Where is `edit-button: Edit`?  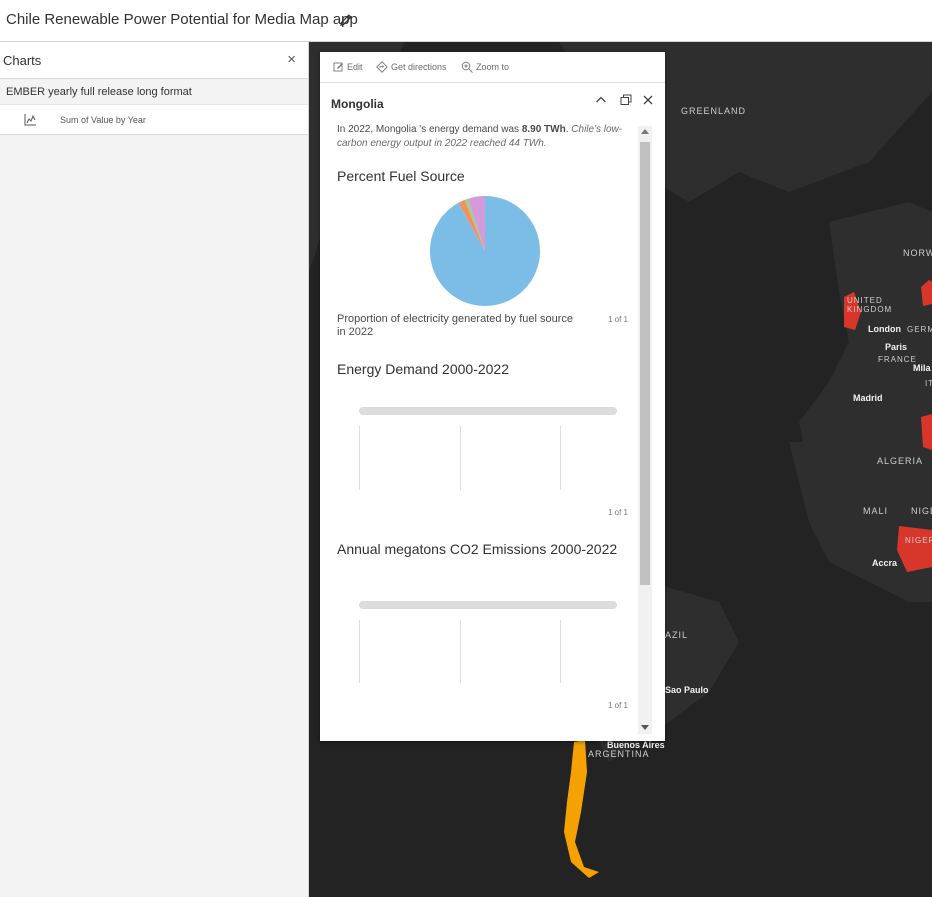
edit-button: Edit is located at coordinates (348, 66).